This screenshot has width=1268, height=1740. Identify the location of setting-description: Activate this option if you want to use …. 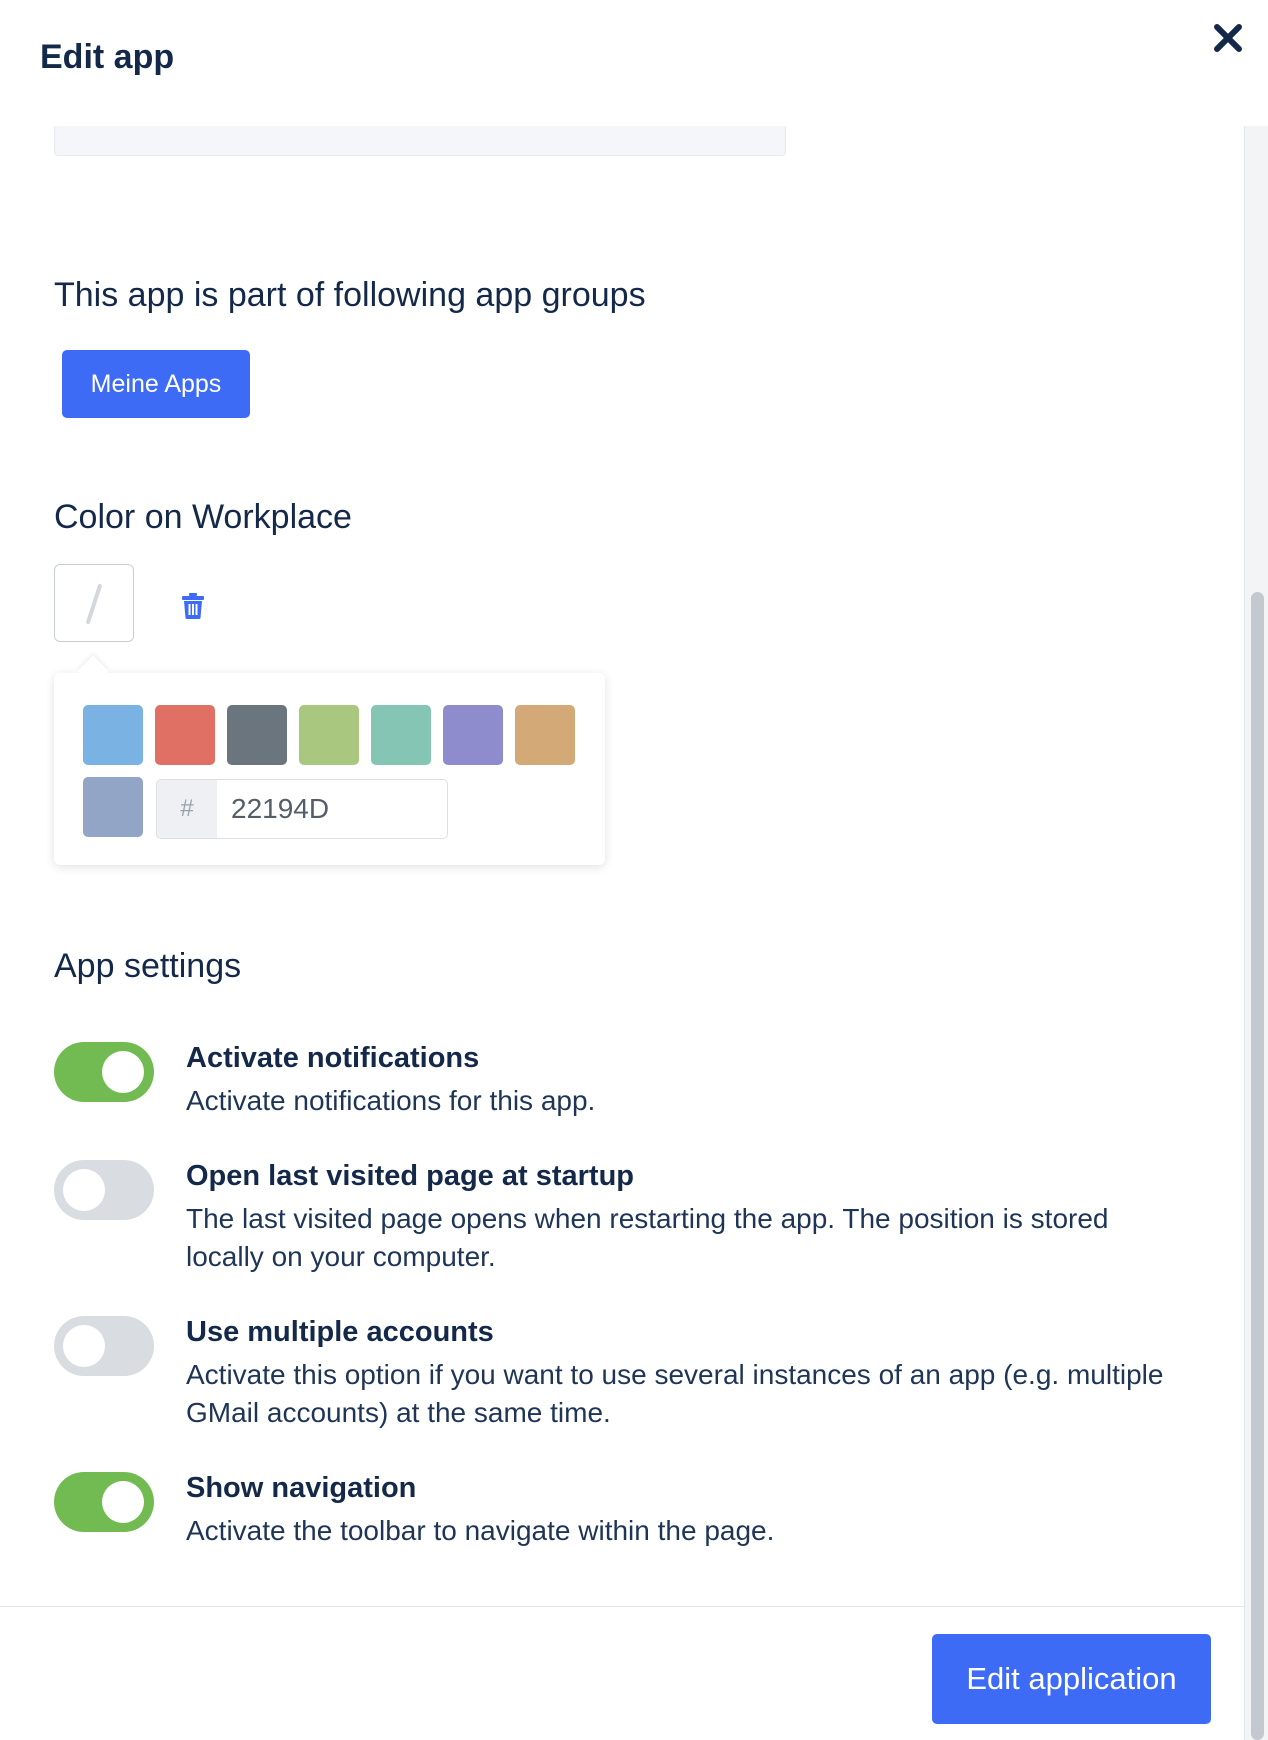
(675, 1393).